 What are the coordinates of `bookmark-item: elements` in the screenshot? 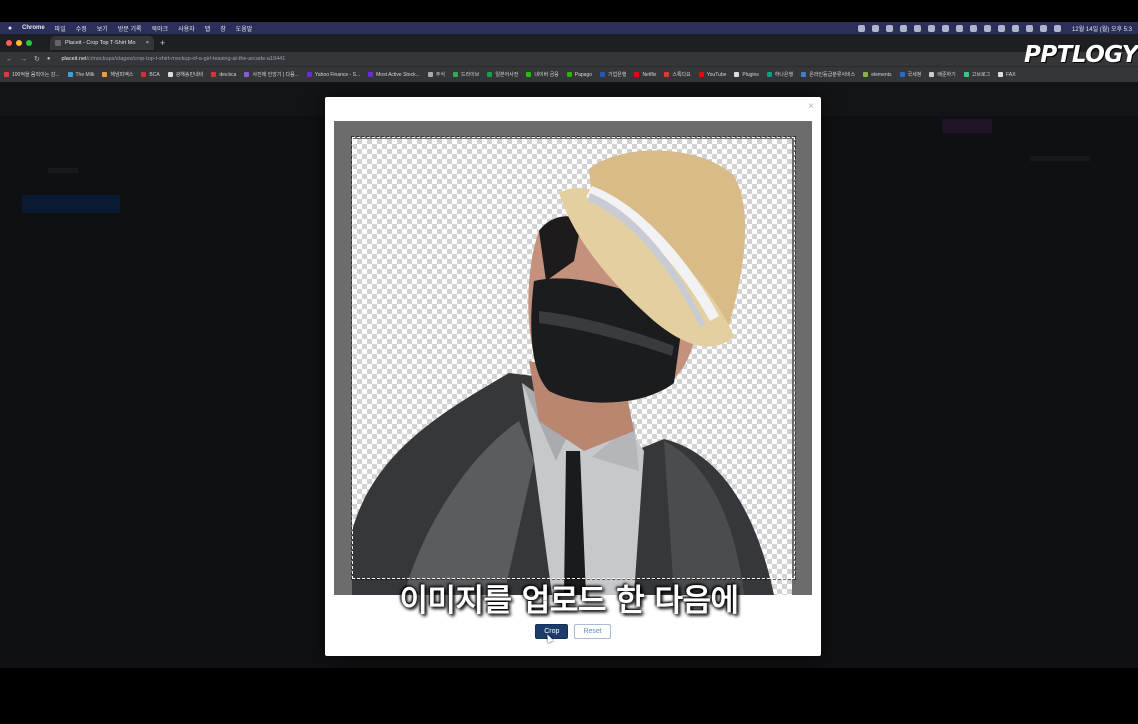 It's located at (877, 74).